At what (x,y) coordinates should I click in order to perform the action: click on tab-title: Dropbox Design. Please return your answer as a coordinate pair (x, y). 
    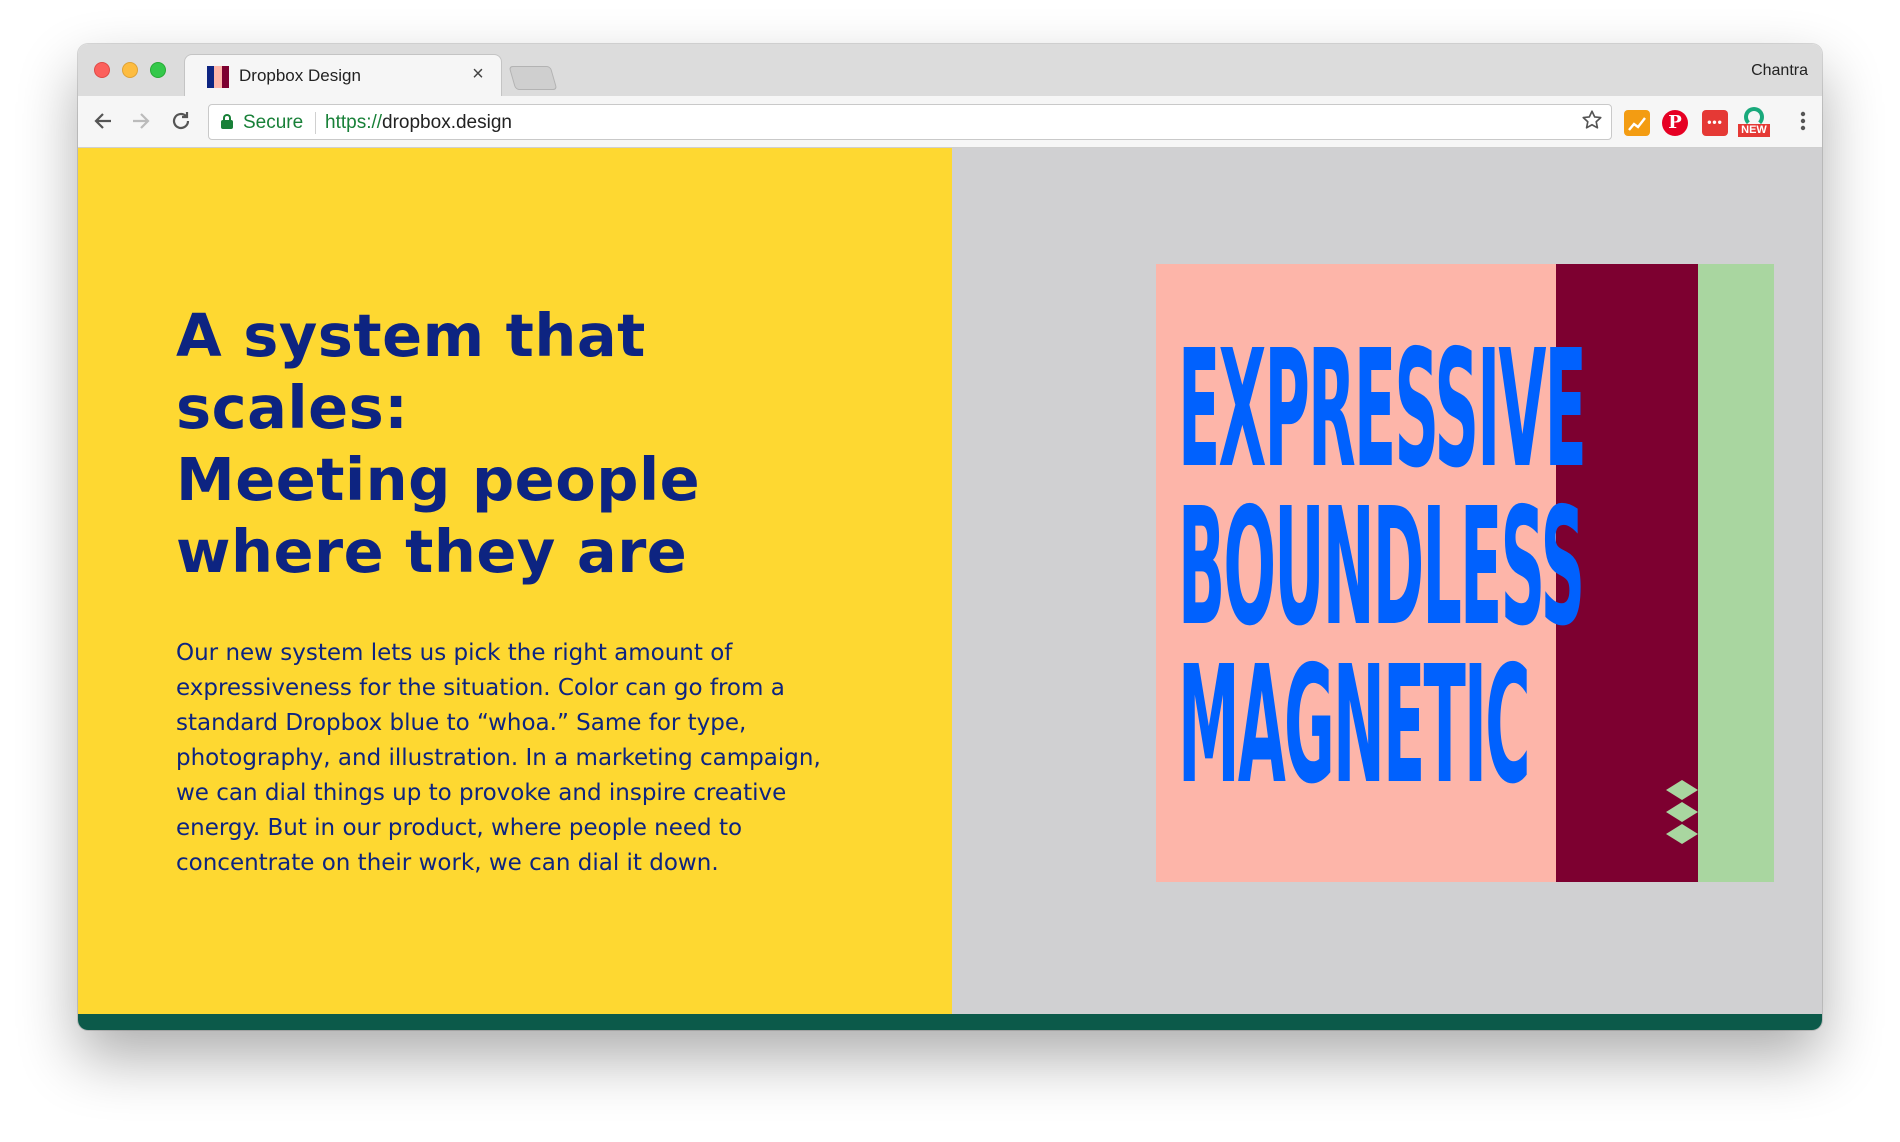
    Looking at the image, I should click on (300, 75).